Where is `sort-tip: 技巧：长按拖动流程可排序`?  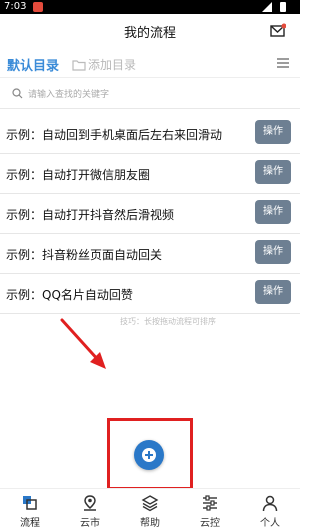 sort-tip: 技巧：长按拖动流程可排序 is located at coordinates (168, 321).